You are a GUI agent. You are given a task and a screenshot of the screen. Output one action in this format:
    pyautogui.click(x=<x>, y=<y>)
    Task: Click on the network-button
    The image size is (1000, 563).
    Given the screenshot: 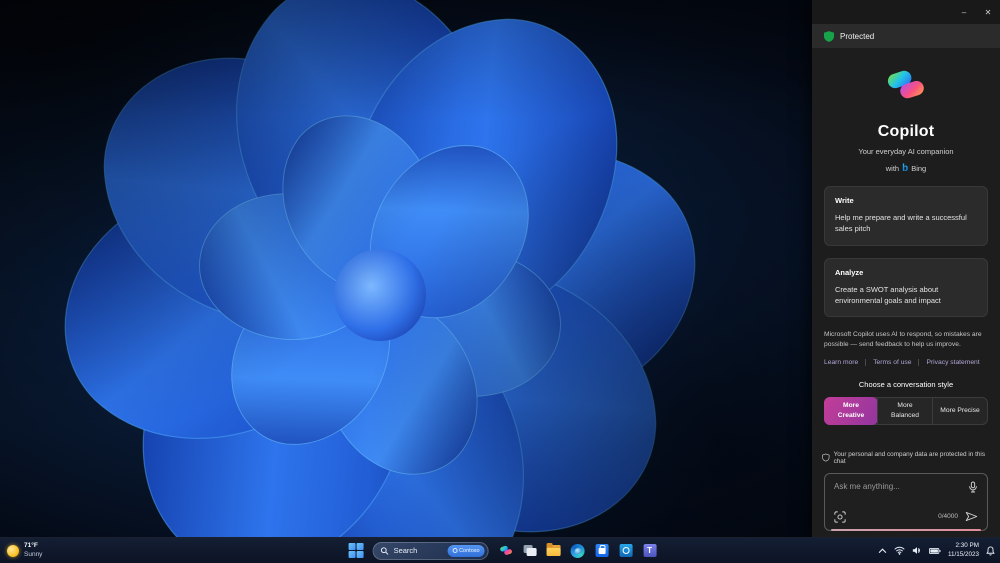 What is the action you would take?
    pyautogui.click(x=899, y=550)
    